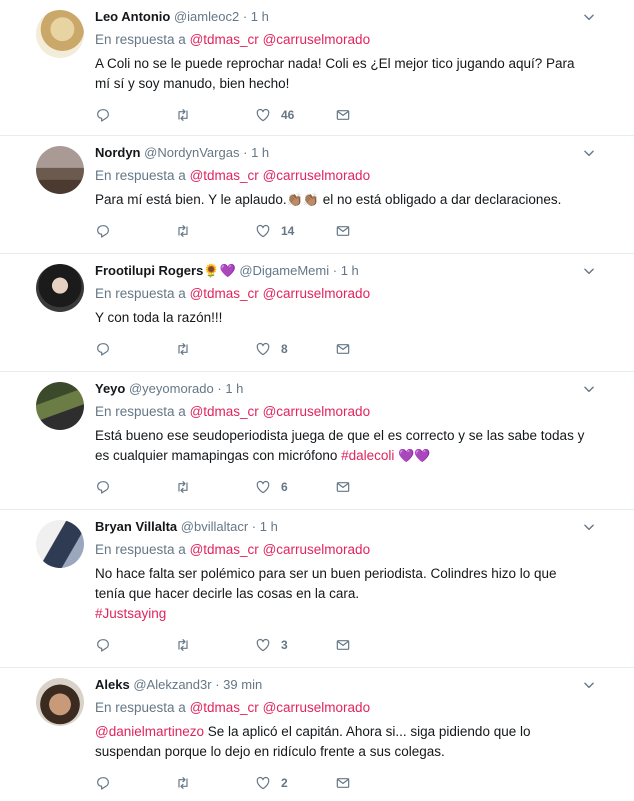 This screenshot has height=801, width=634. I want to click on author-handle: @iamleoc2, so click(206, 16).